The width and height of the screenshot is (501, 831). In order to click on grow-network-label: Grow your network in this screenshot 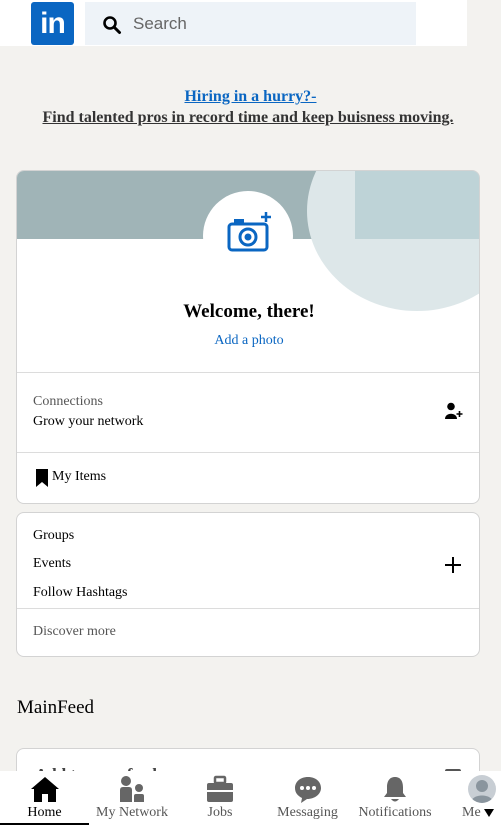, I will do `click(88, 422)`.